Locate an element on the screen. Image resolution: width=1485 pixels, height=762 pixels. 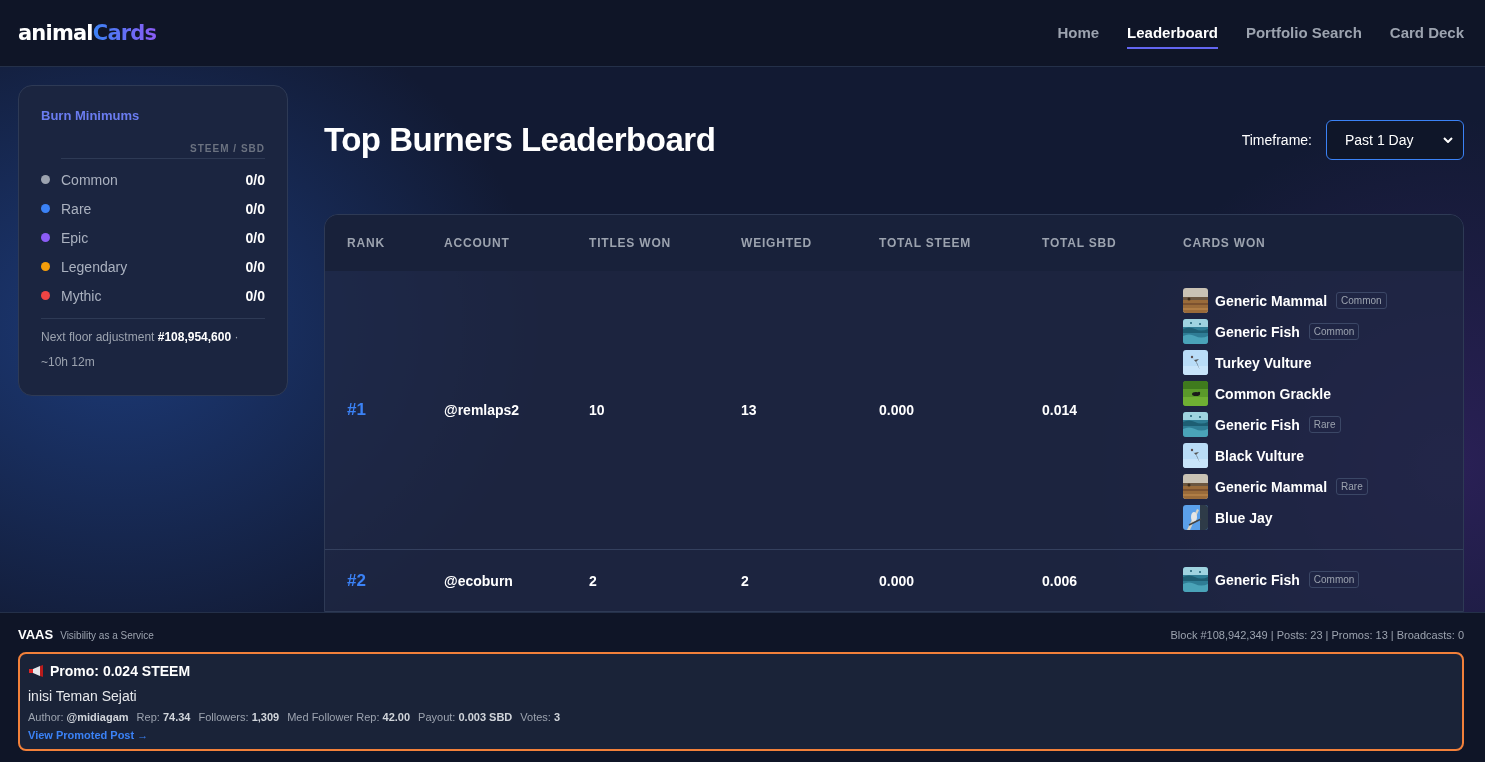
account-cell-text: @ecoburn is located at coordinates (479, 580).